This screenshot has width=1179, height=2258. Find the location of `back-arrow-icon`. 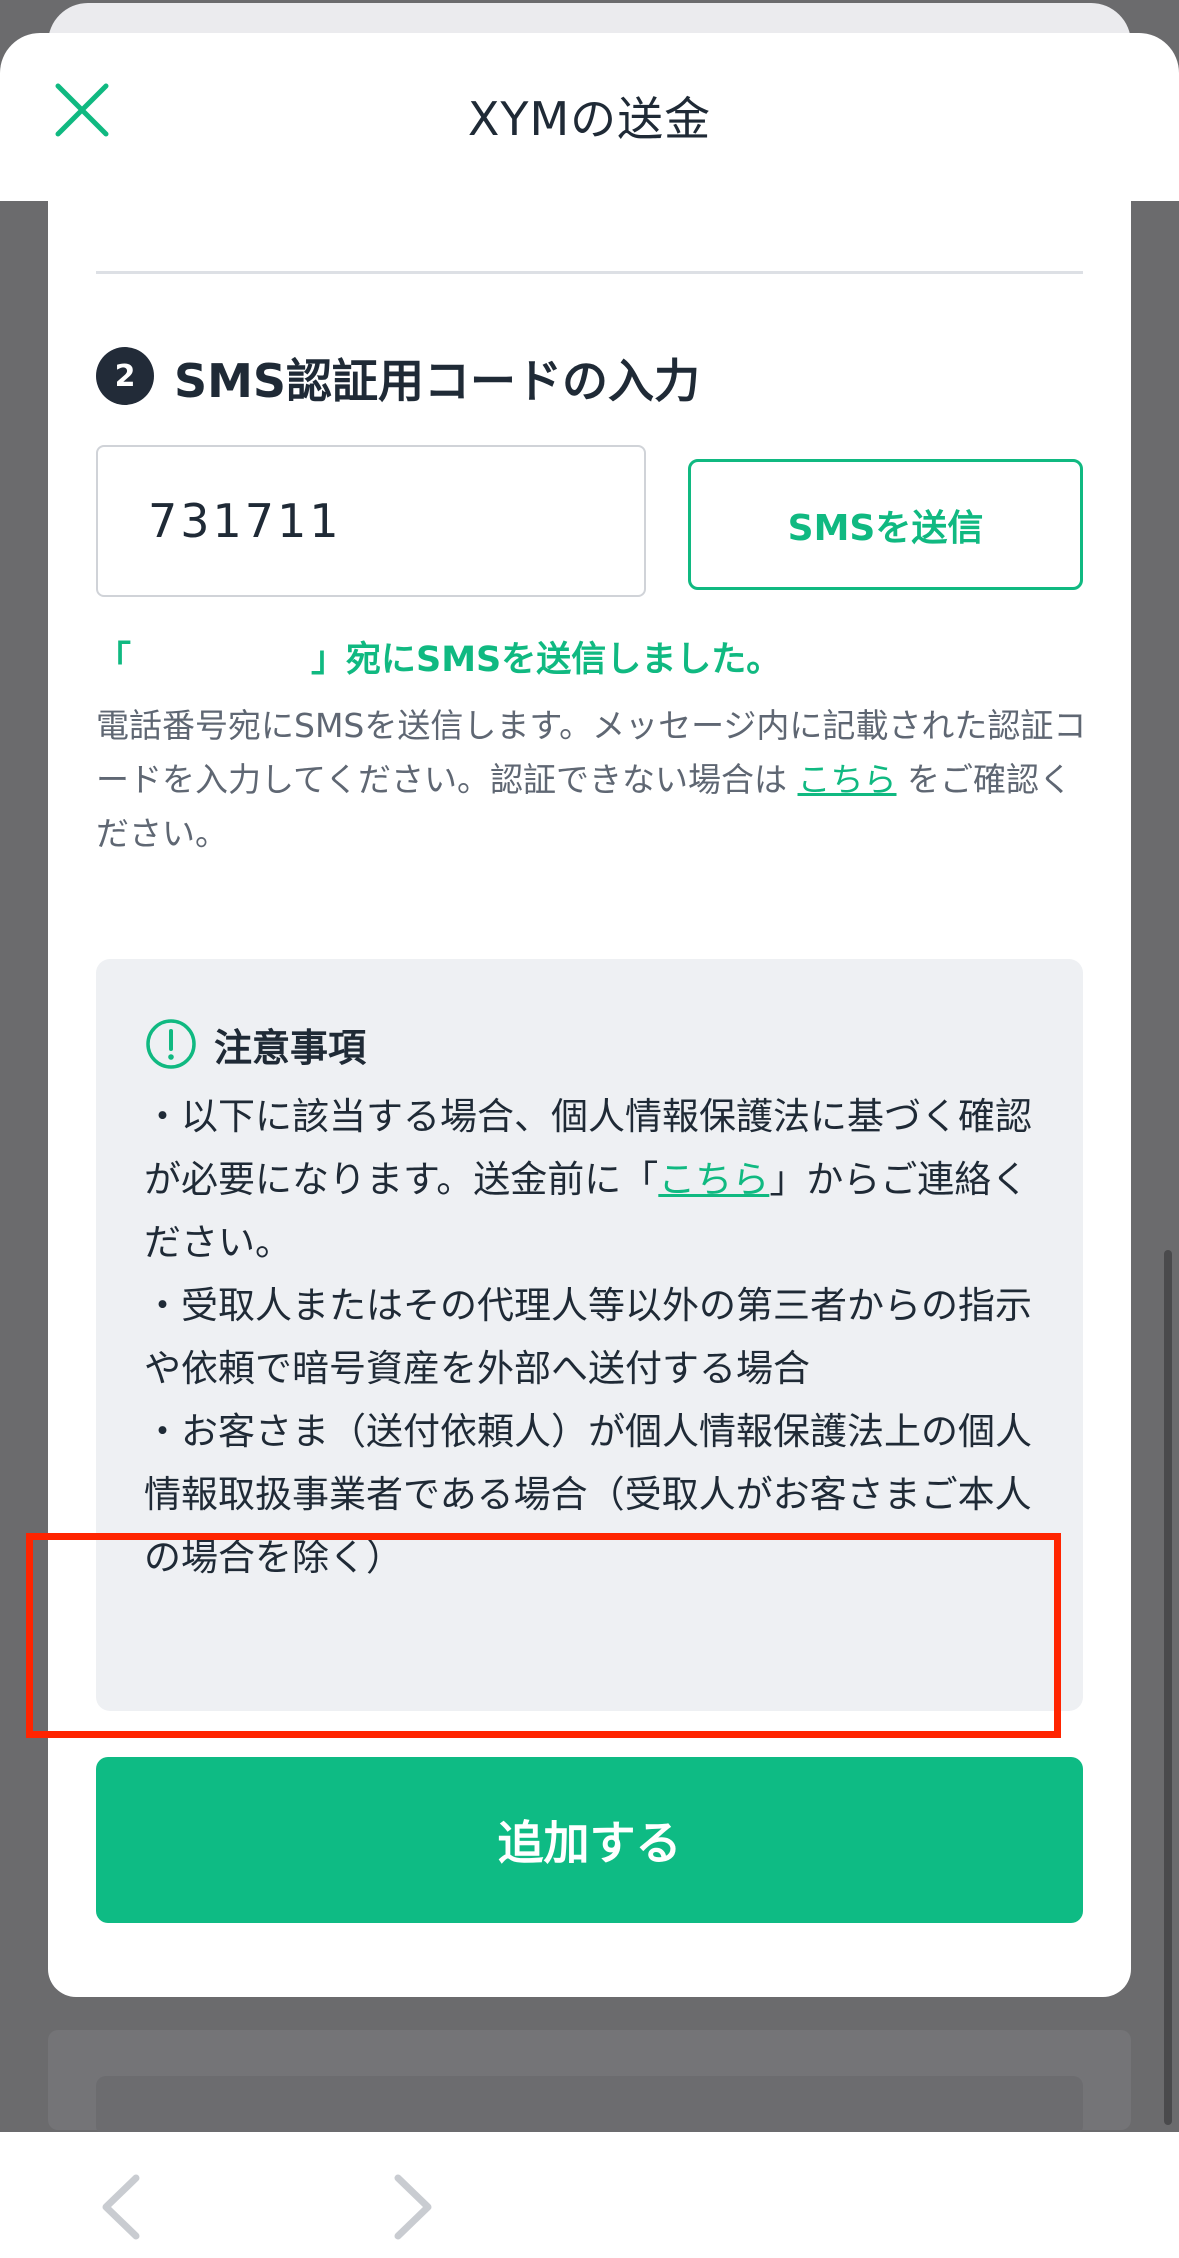

back-arrow-icon is located at coordinates (120, 2207).